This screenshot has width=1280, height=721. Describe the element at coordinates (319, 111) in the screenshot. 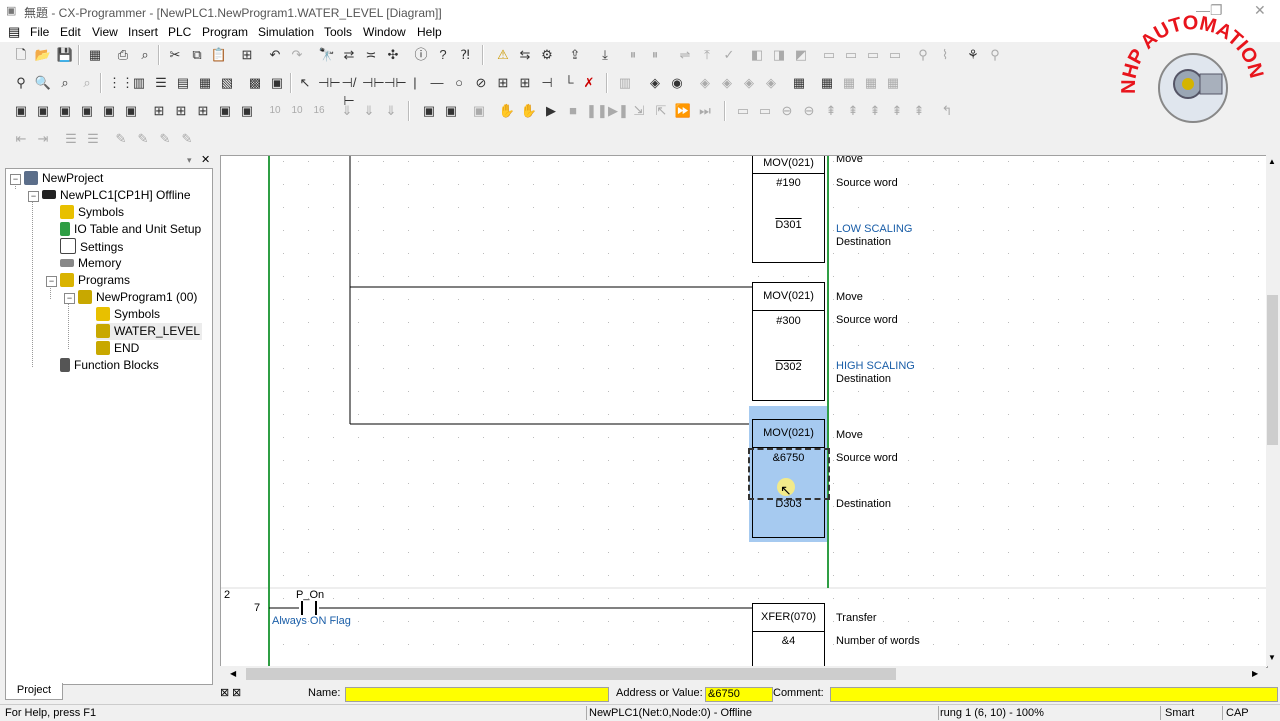

I see `hex-view-icon: 16` at that location.